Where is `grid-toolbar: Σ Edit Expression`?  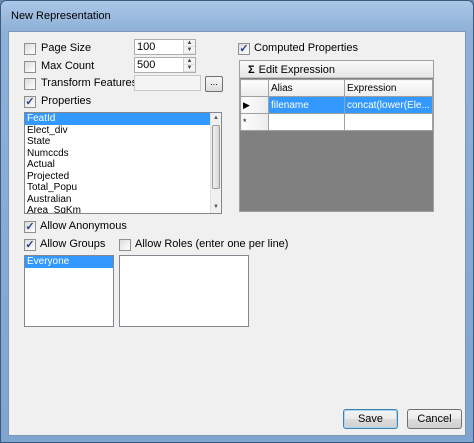 grid-toolbar: Σ Edit Expression is located at coordinates (336, 69).